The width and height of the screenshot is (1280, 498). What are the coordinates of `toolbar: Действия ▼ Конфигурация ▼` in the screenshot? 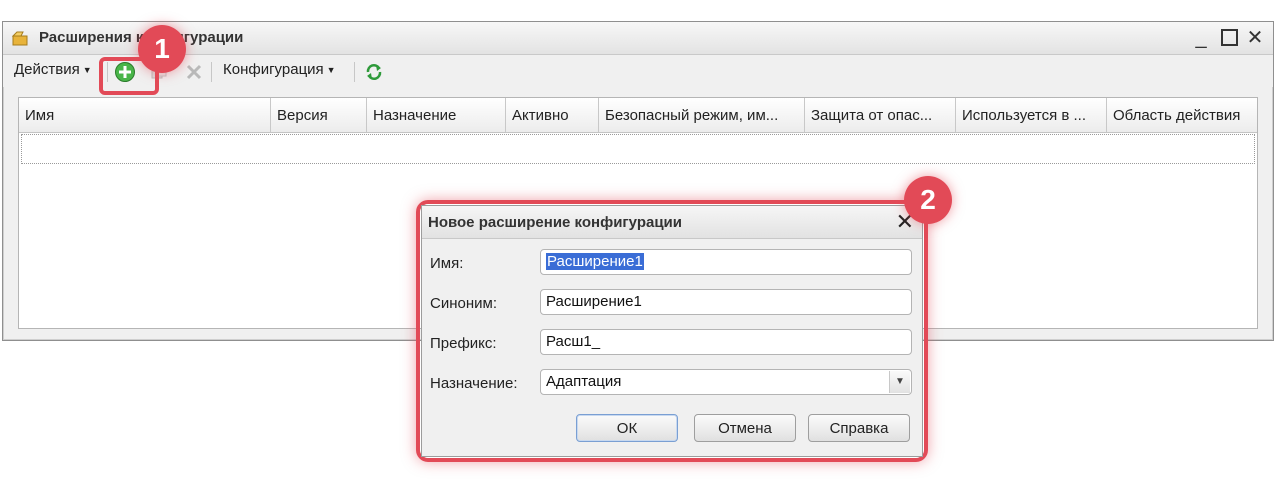 It's located at (638, 71).